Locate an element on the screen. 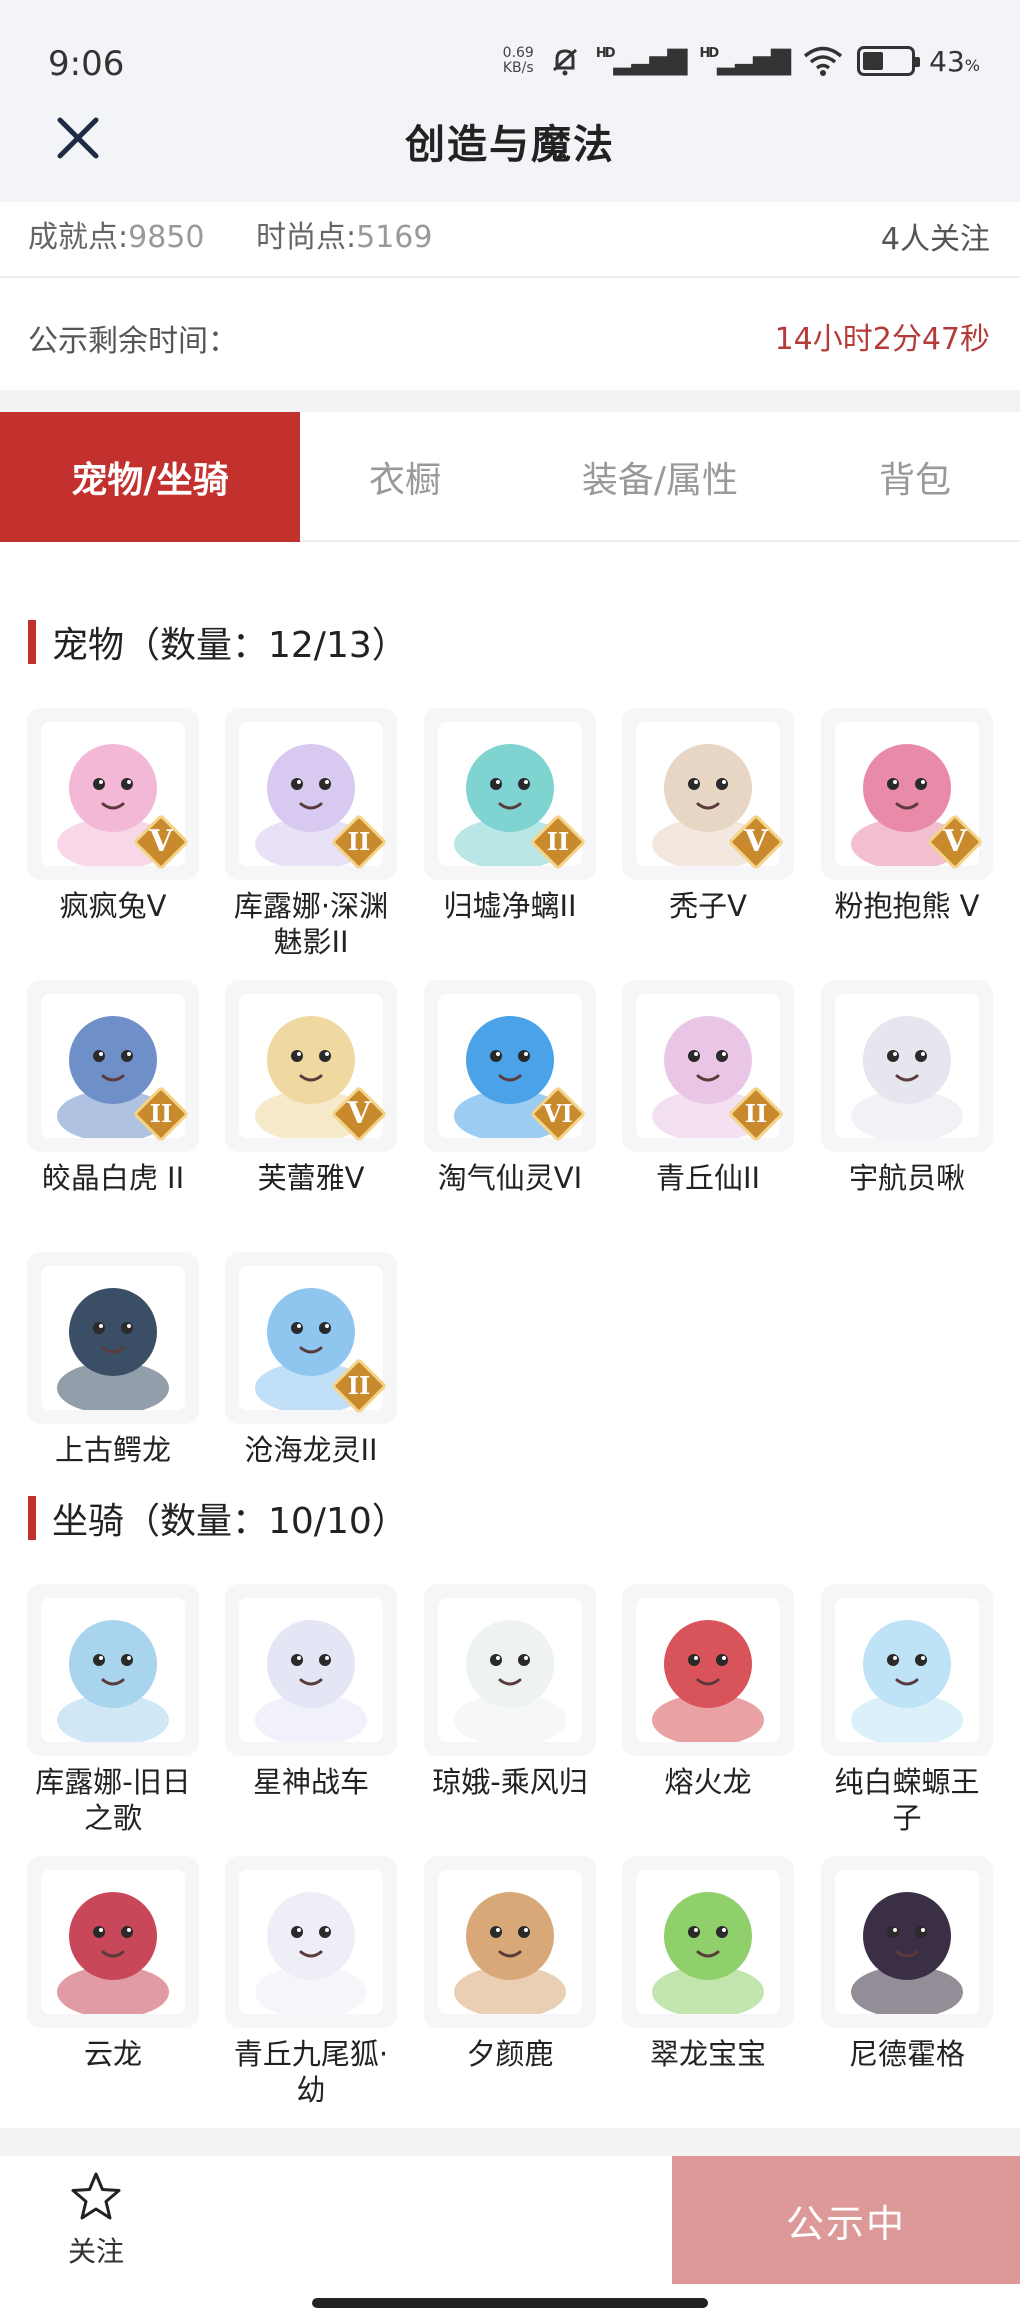 Image resolution: width=1020 pixels, height=2323 pixels. pets-item: 宇航员啾 is located at coordinates (907, 1088).